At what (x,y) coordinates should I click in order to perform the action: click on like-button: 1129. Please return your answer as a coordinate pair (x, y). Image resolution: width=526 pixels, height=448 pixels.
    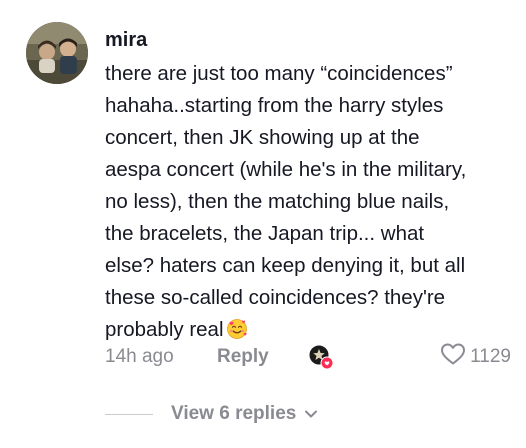
    Looking at the image, I should click on (475, 356).